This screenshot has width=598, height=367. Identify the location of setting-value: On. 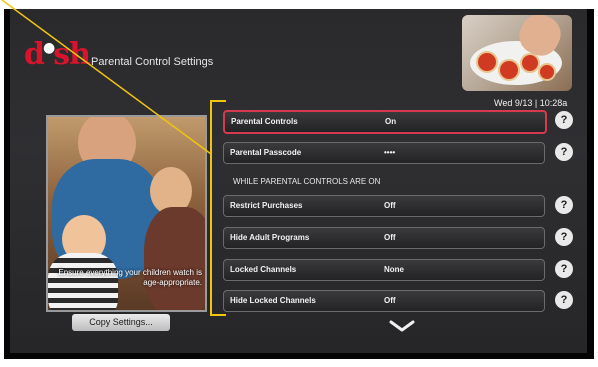
(391, 121).